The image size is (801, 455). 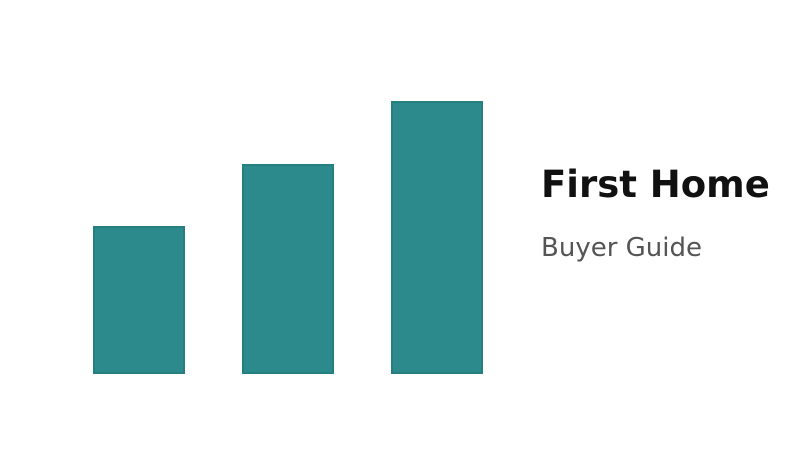 I want to click on logo-subtitle: Buyer Guide, so click(x=622, y=248).